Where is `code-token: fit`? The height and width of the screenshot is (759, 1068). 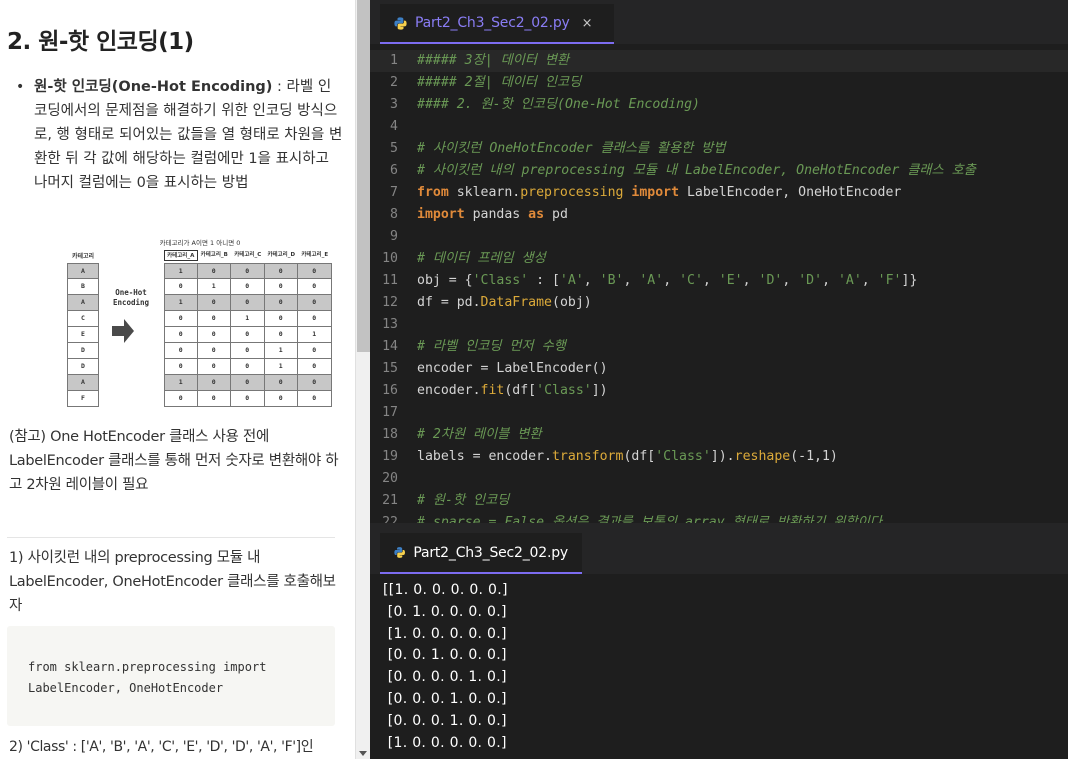
code-token: fit is located at coordinates (492, 390).